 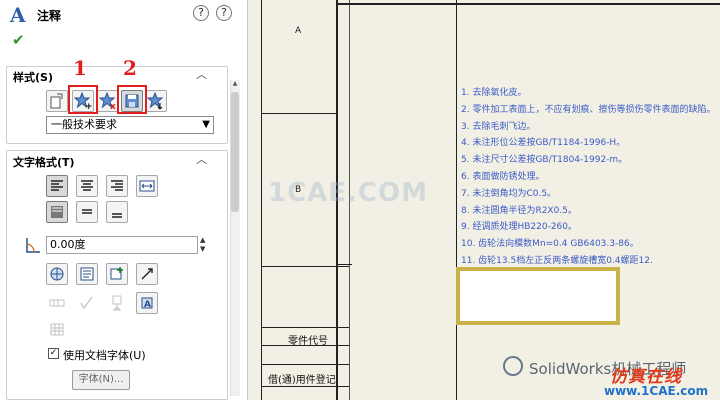 I want to click on align-bottom-button, so click(x=117, y=212).